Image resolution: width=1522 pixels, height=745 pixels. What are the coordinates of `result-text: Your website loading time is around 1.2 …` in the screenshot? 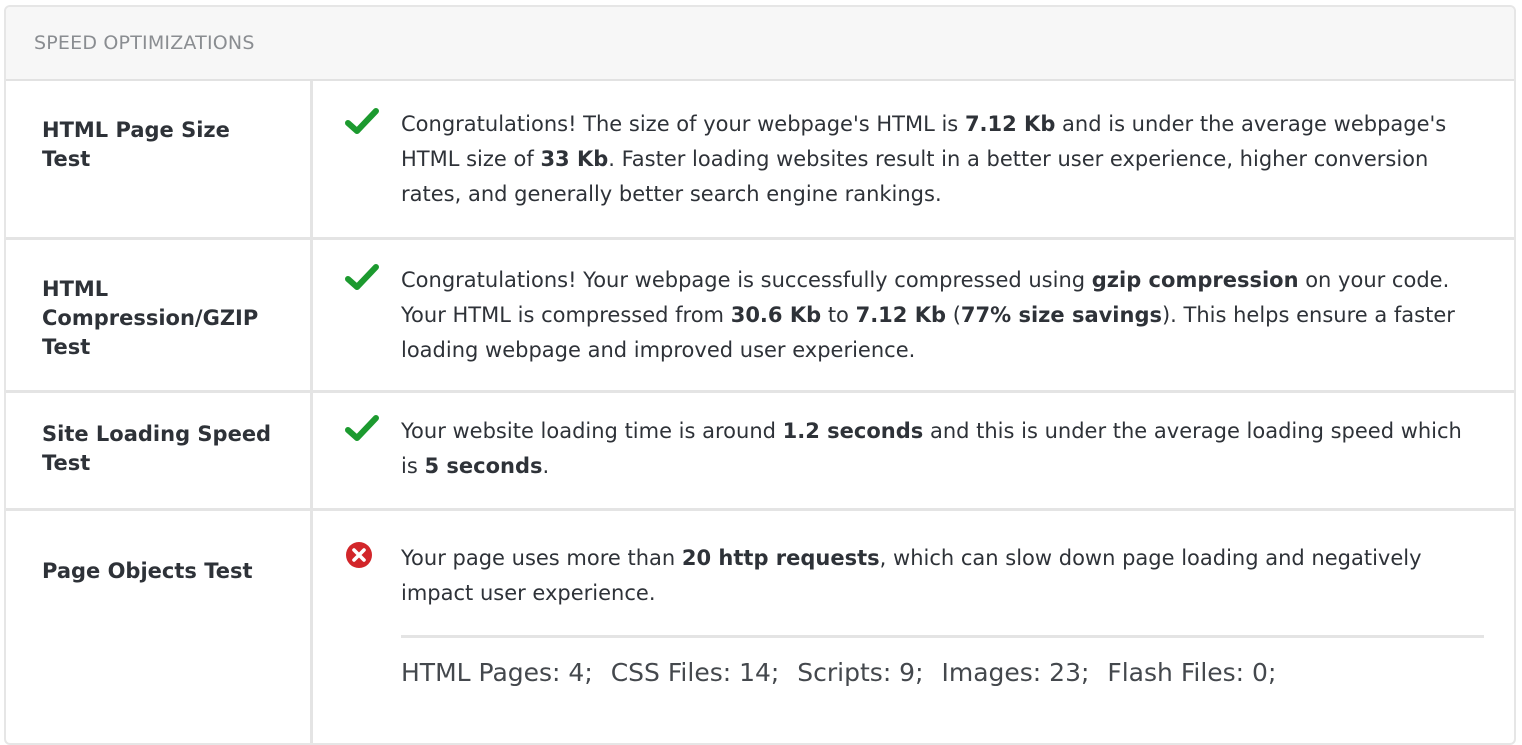 It's located at (942, 449).